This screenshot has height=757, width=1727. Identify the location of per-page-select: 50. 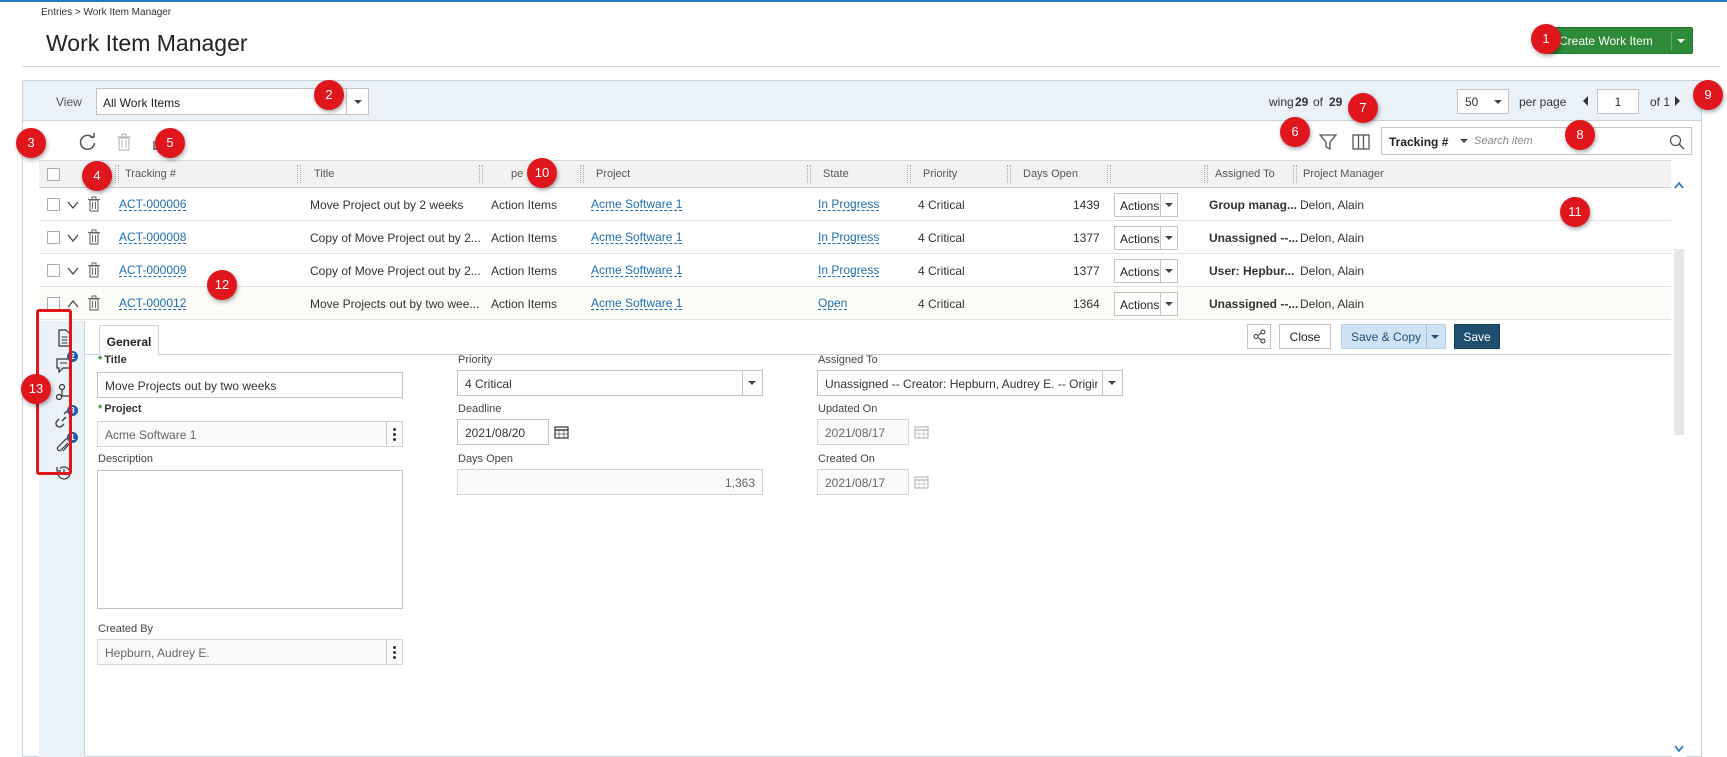
(1483, 101).